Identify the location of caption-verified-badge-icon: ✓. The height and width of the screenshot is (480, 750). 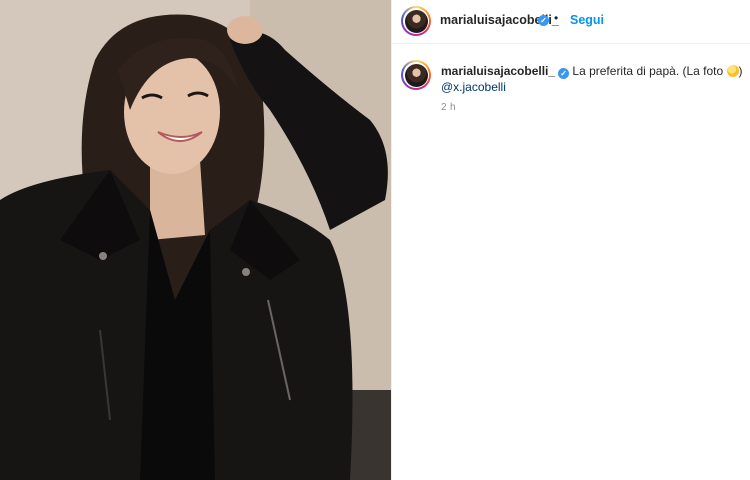
(564, 73).